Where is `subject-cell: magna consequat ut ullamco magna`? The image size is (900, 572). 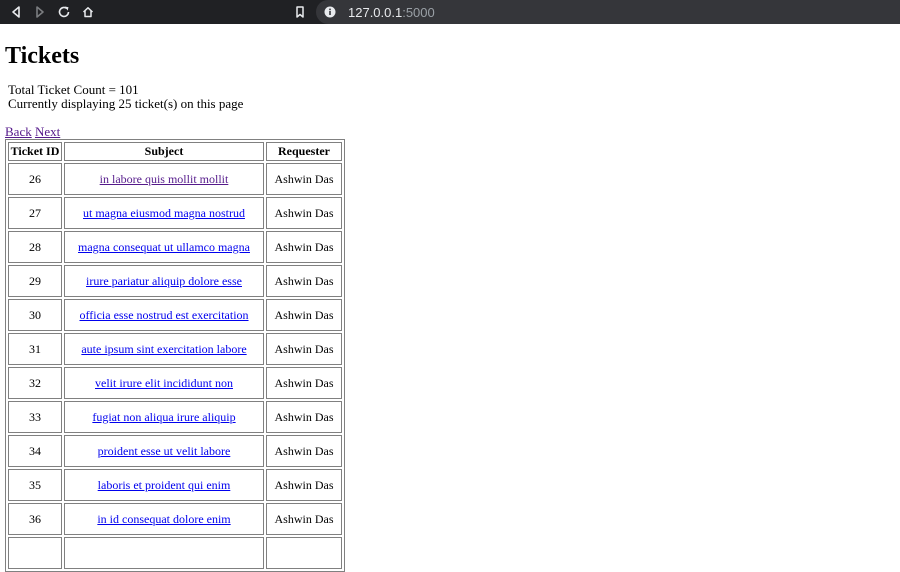
subject-cell: magna consequat ut ullamco magna is located at coordinates (164, 247).